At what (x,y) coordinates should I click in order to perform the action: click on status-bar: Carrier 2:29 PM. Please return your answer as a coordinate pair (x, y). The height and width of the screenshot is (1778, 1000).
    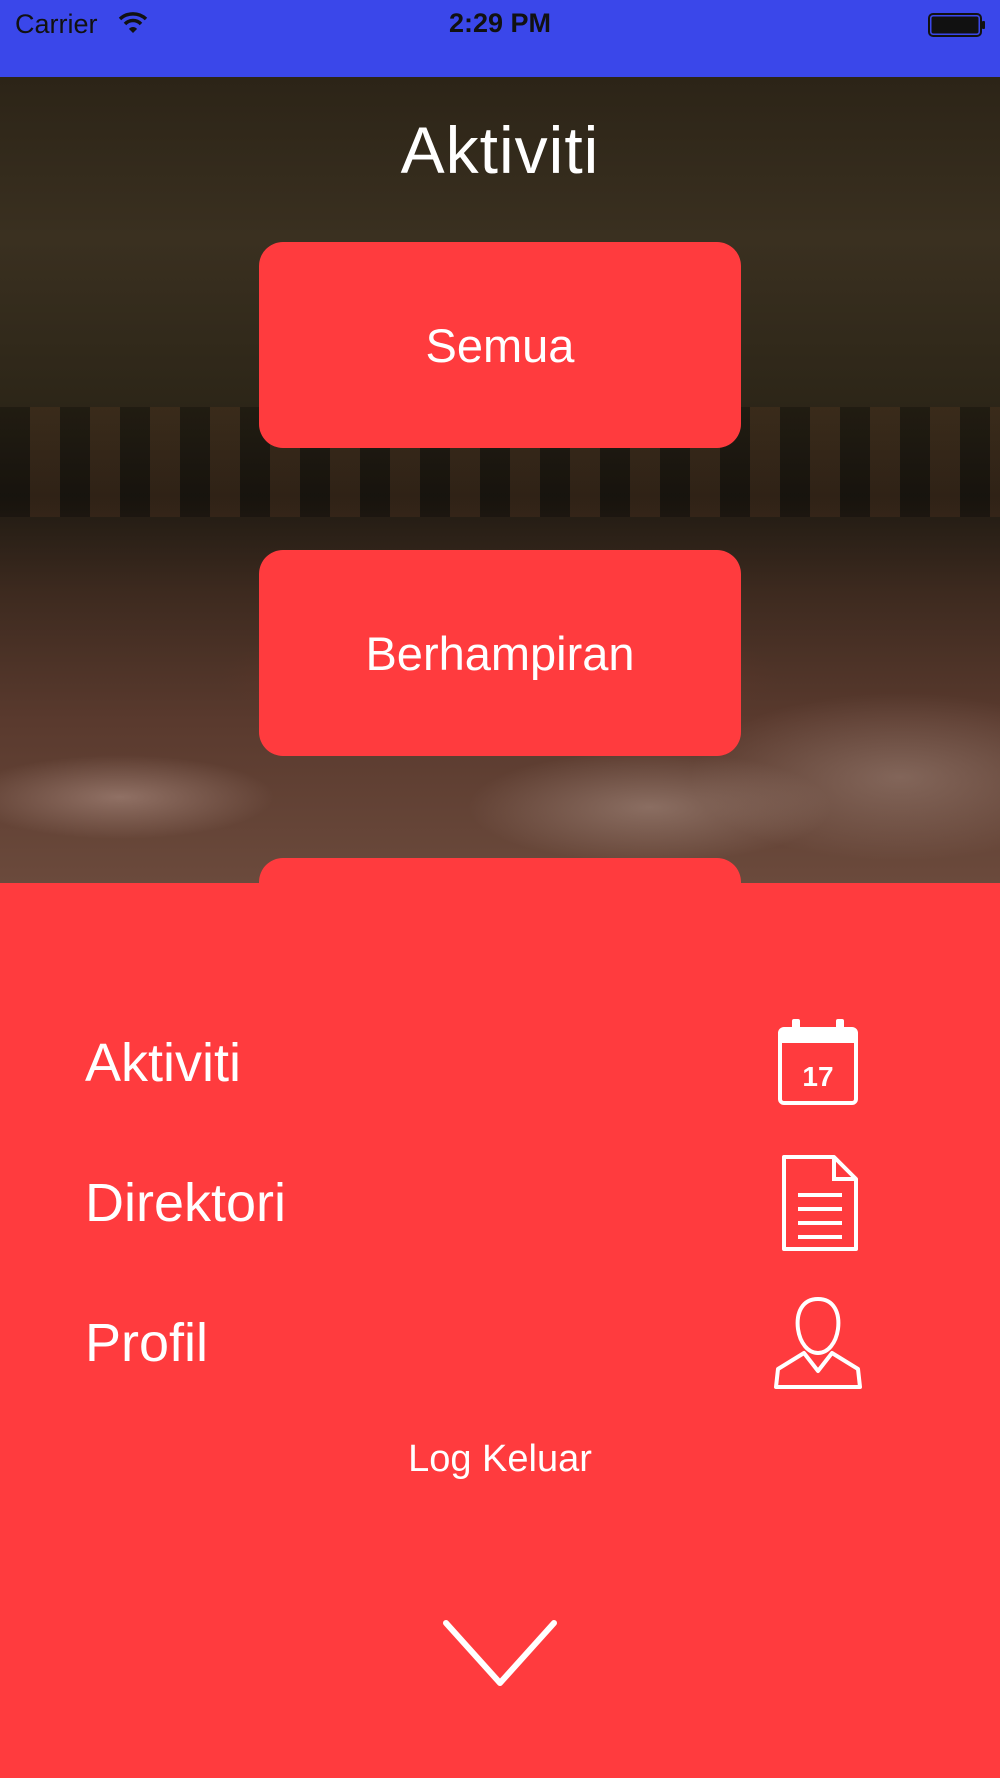
    Looking at the image, I should click on (500, 38).